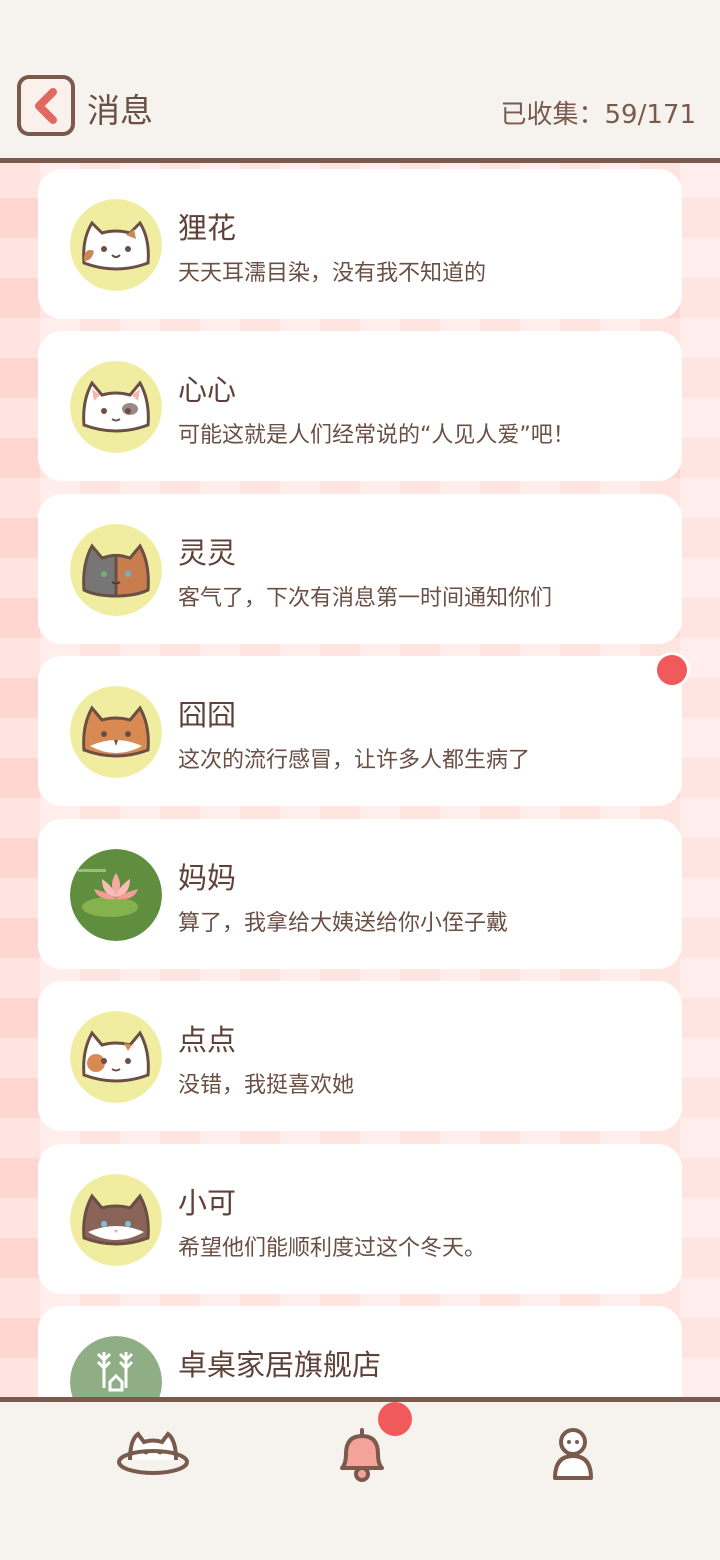 The width and height of the screenshot is (720, 1560). Describe the element at coordinates (266, 1085) in the screenshot. I see `message-preview: 没错，我挺喜欢她` at that location.